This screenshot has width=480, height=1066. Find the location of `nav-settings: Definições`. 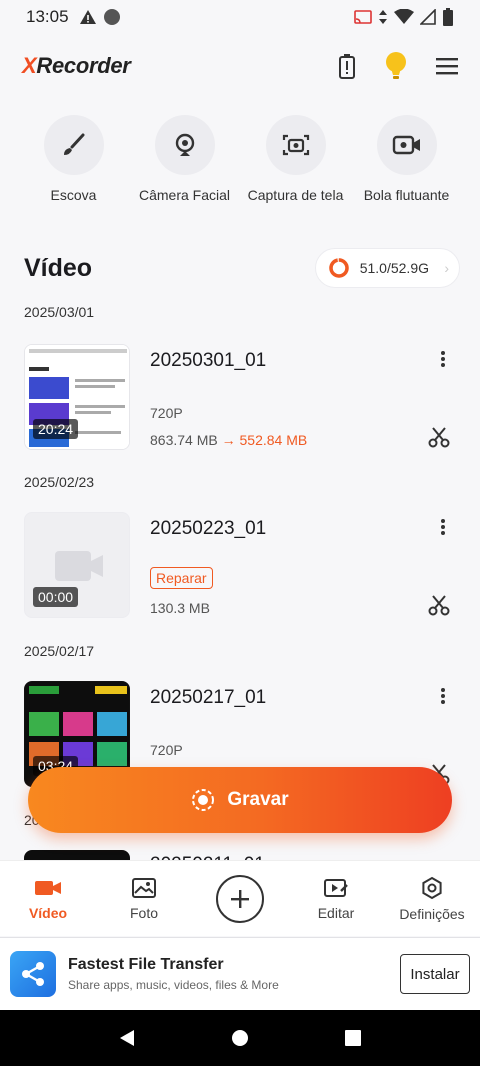

nav-settings: Definições is located at coordinates (432, 899).